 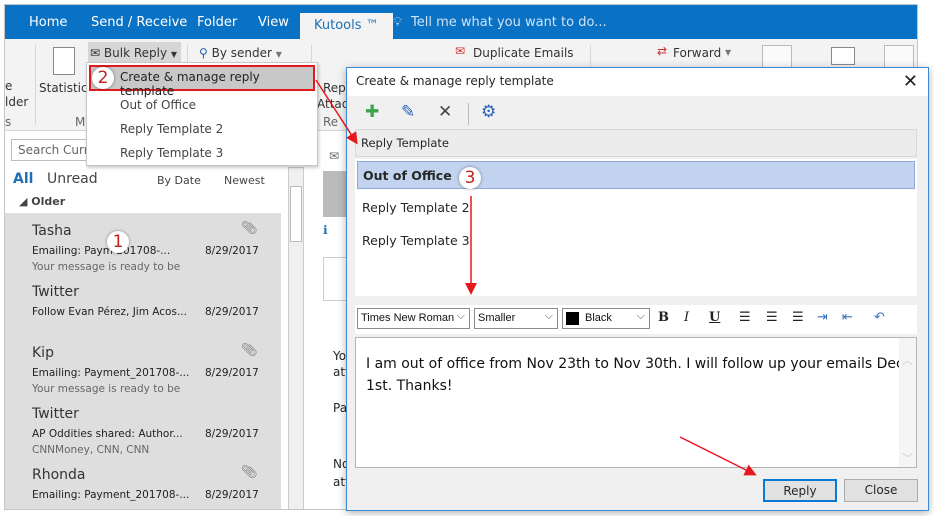 I want to click on dialog-title-text: Create & manage reply template, so click(x=455, y=81).